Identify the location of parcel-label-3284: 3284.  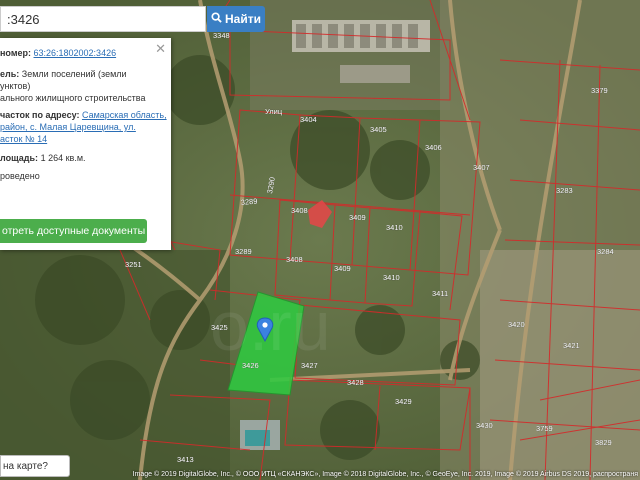
(605, 251).